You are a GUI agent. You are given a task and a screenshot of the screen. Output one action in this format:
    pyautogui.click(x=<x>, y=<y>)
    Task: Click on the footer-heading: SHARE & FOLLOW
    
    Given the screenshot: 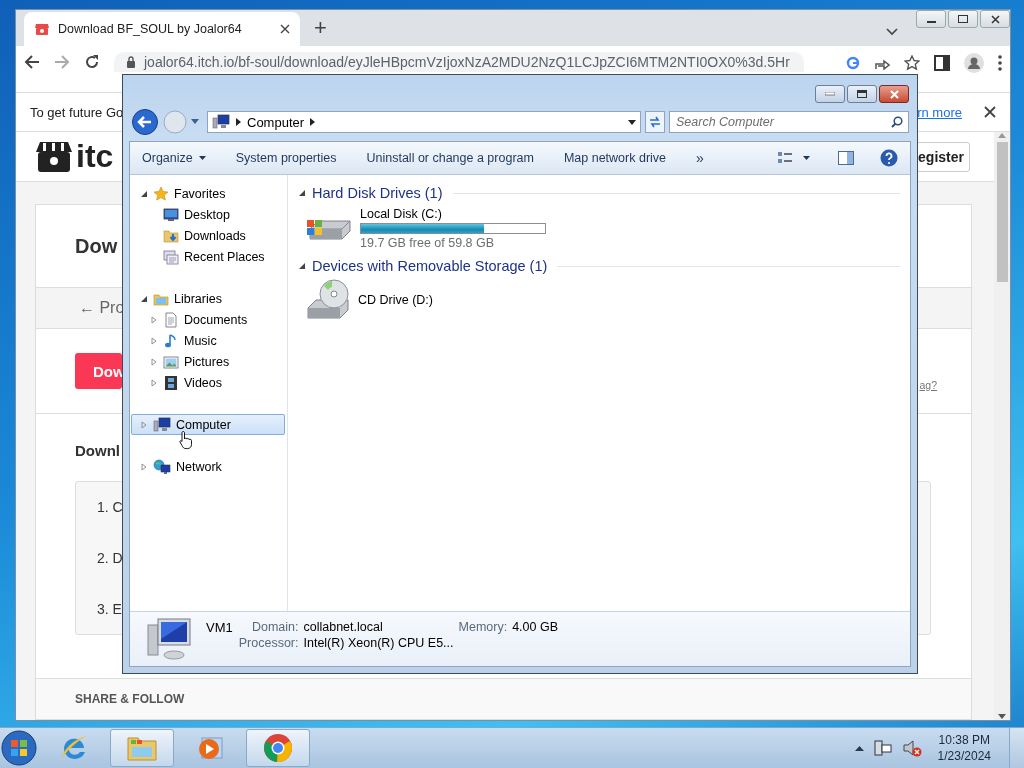 What is the action you would take?
    pyautogui.click(x=130, y=699)
    